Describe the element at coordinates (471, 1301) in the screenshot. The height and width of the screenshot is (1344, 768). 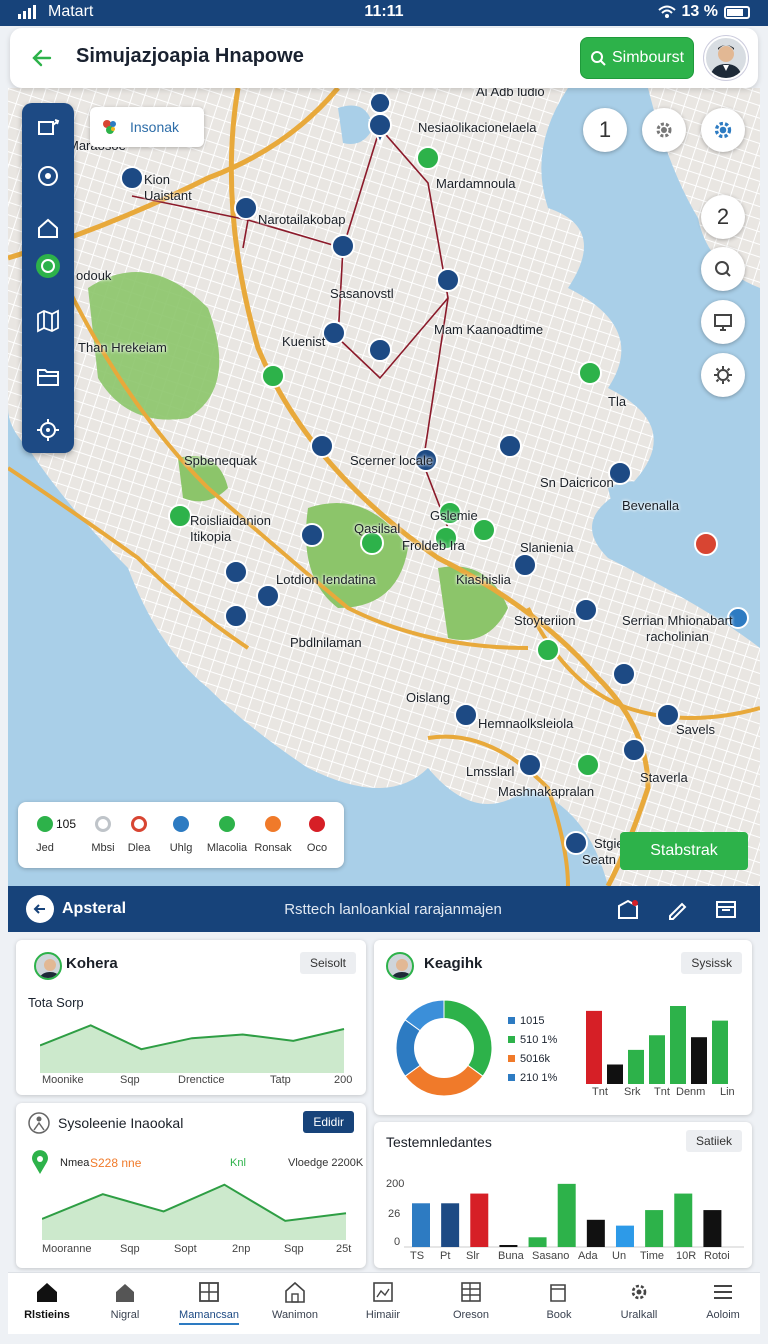
I see `nav-item-oreson: Oreson` at that location.